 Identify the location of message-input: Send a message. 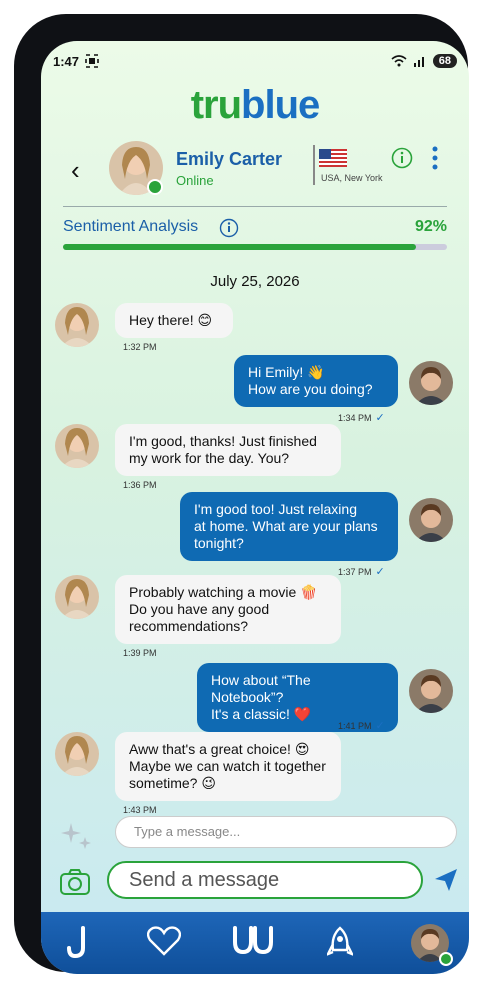
(265, 880).